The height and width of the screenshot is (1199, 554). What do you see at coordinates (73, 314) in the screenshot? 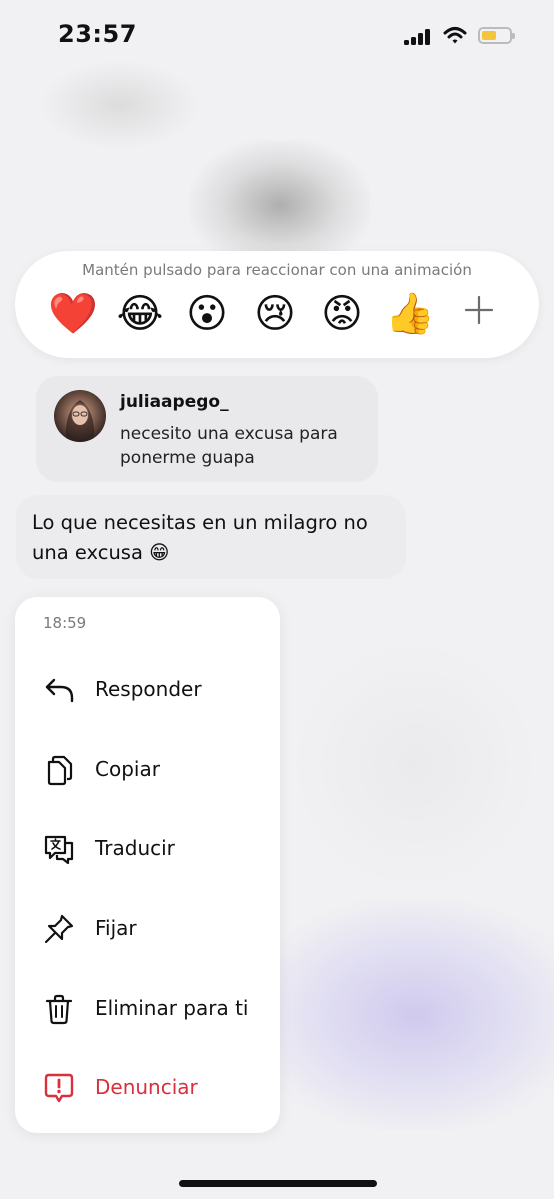
I see `reaction-heart: ❤️` at bounding box center [73, 314].